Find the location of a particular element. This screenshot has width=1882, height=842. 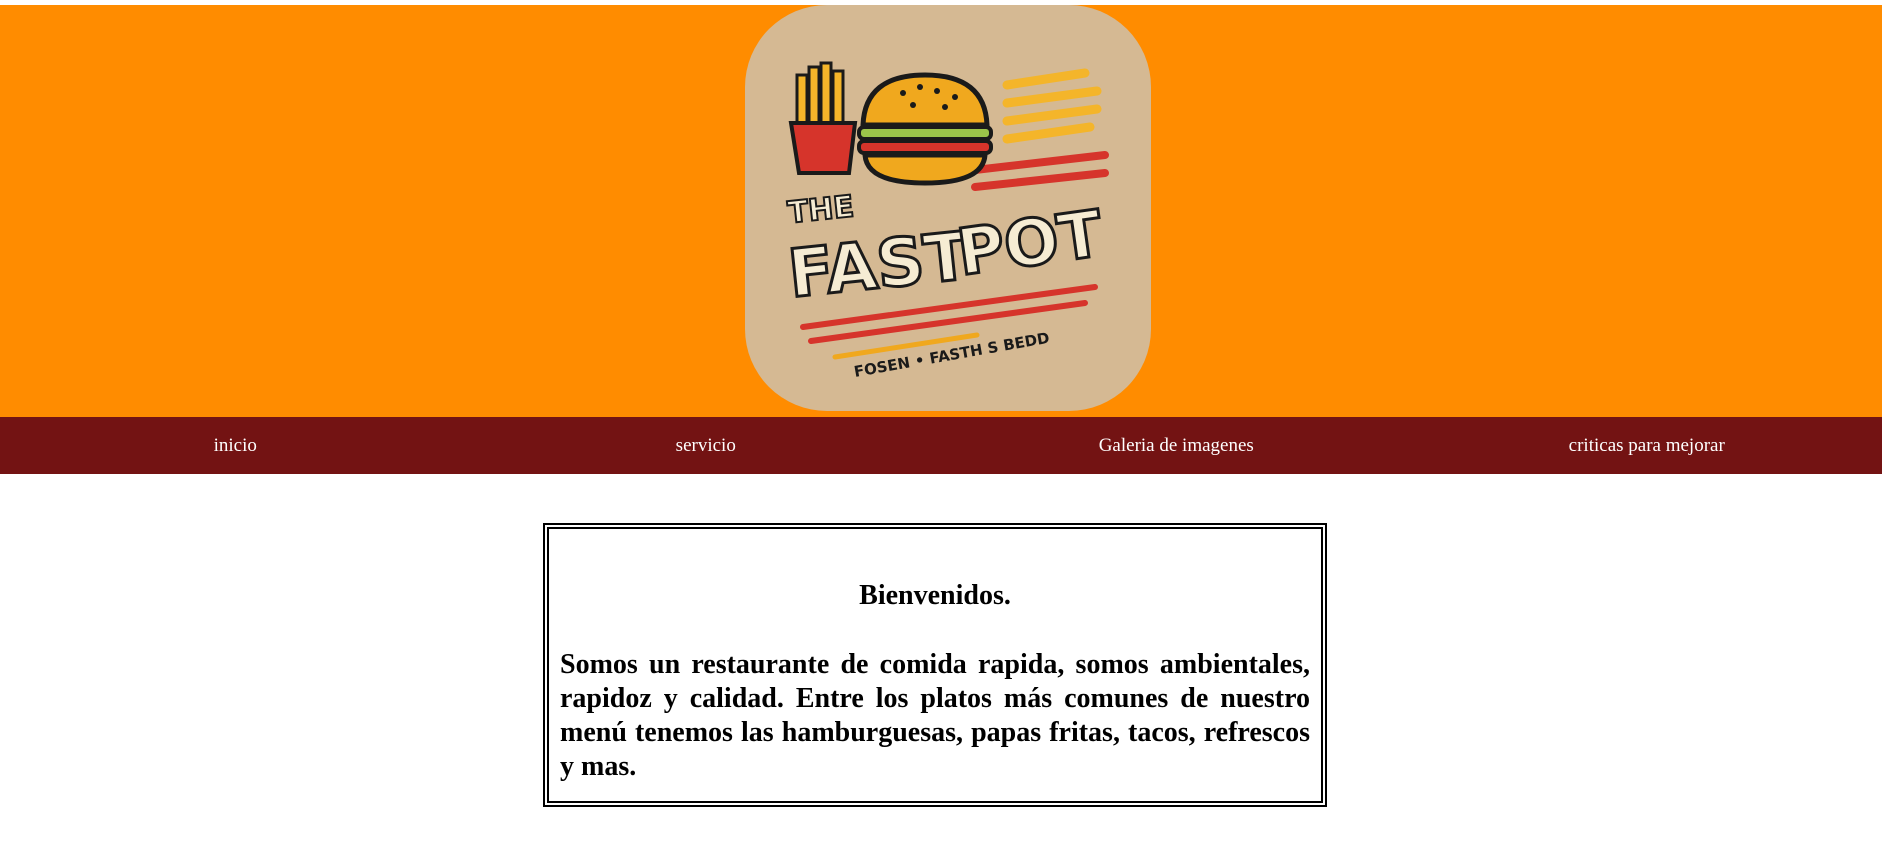

nav-item-galeria: Galeria de imagenes is located at coordinates (1176, 445).